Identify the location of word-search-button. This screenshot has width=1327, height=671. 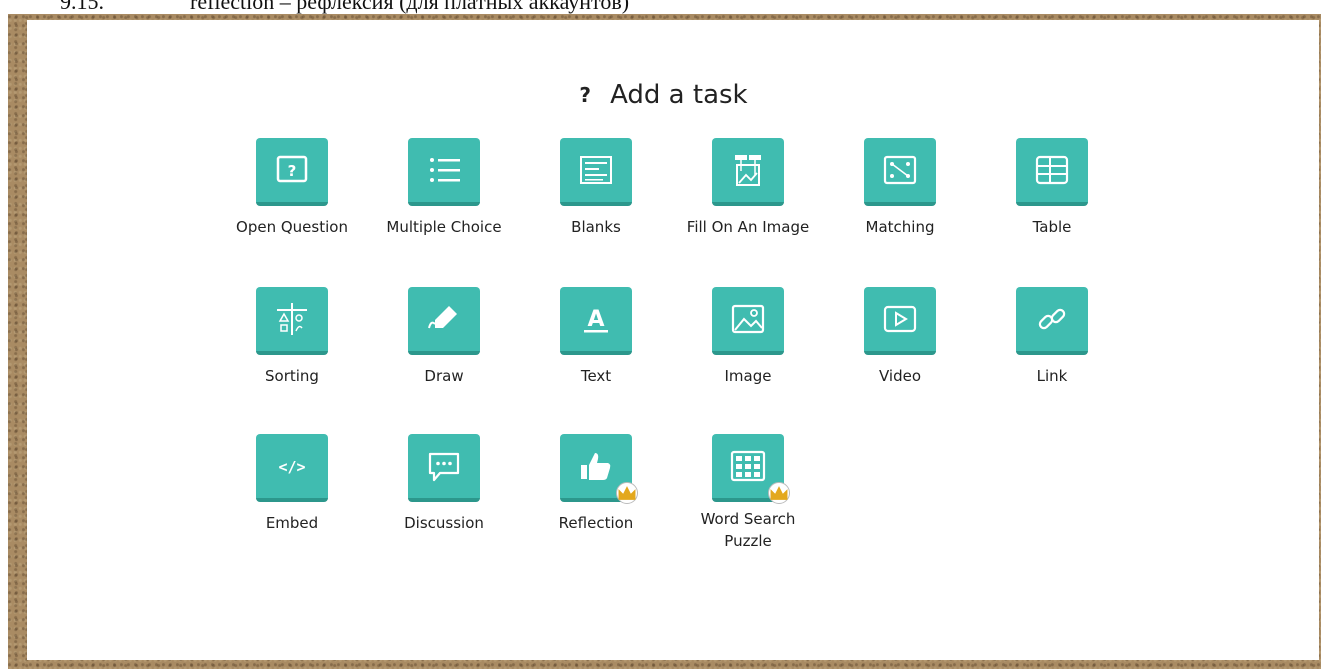
(751, 469).